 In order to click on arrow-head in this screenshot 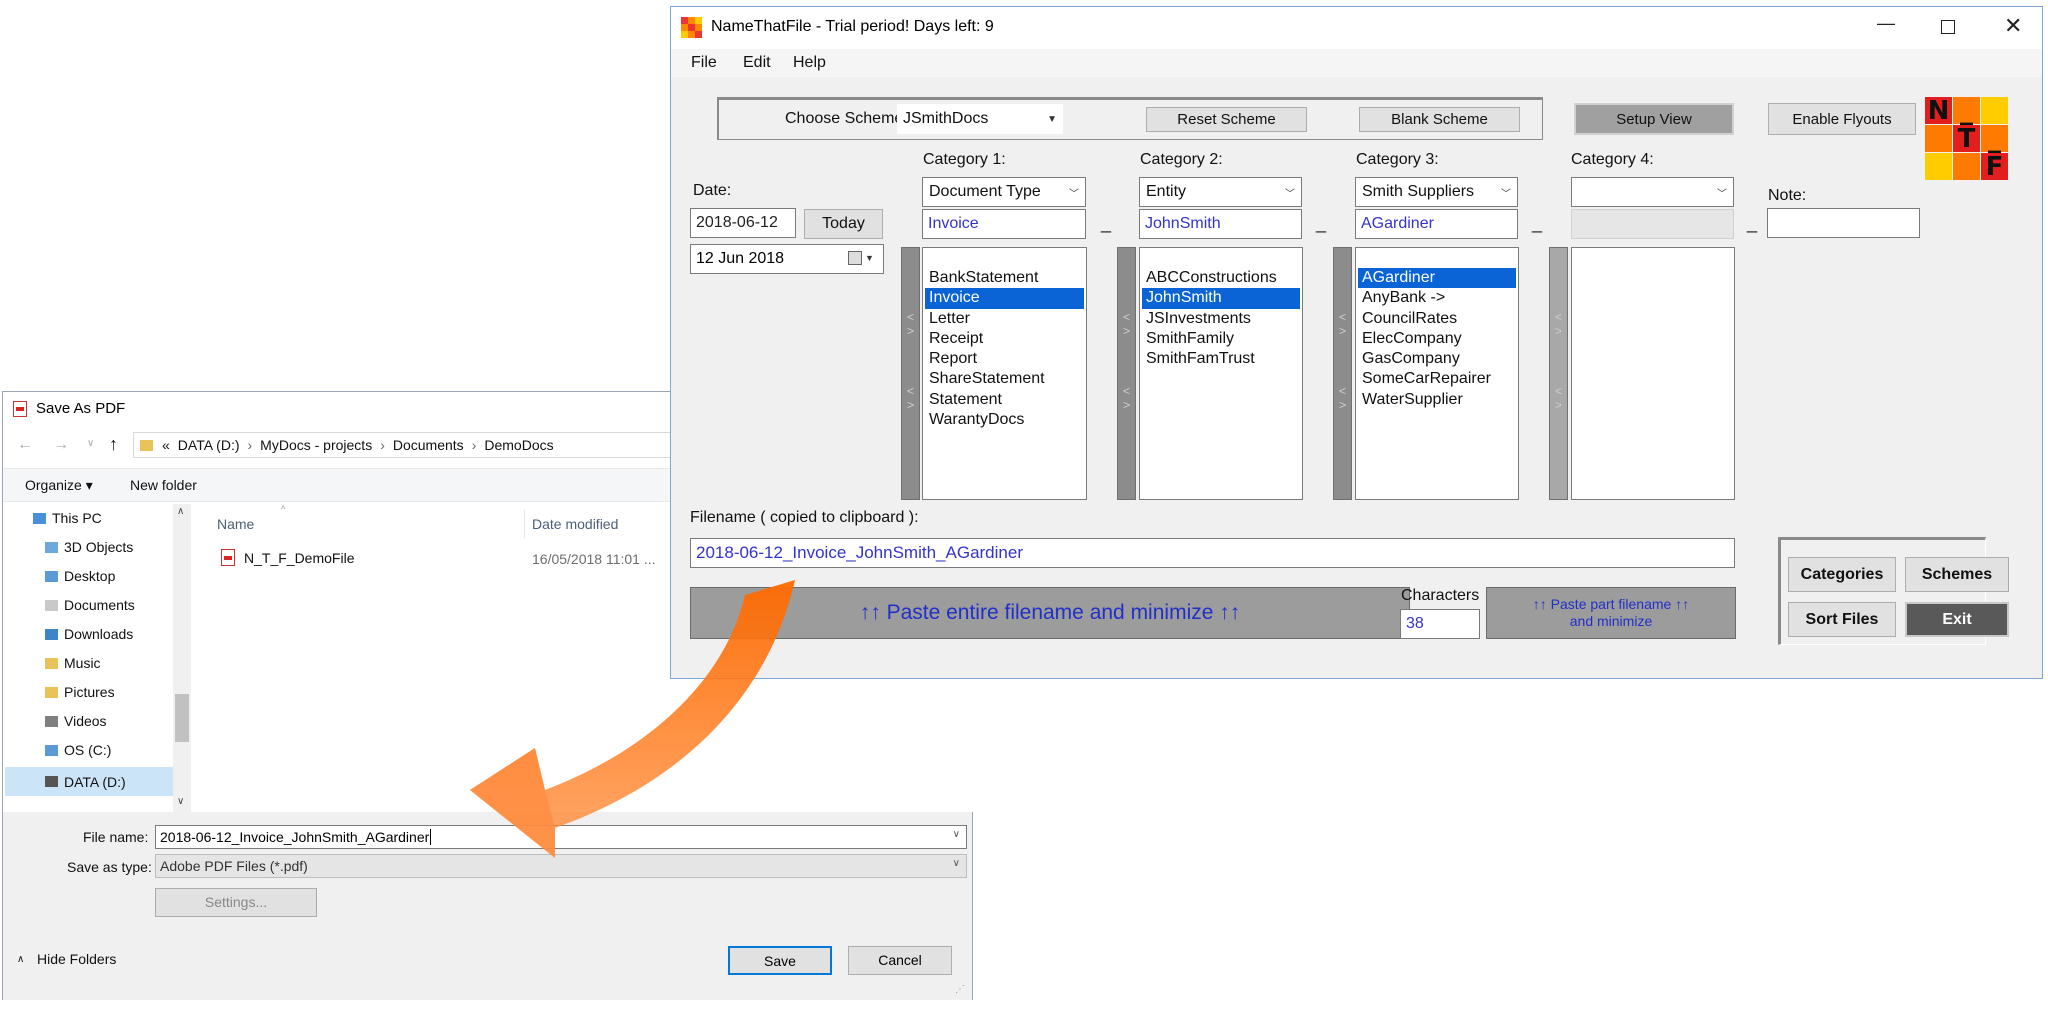, I will do `click(512, 803)`.